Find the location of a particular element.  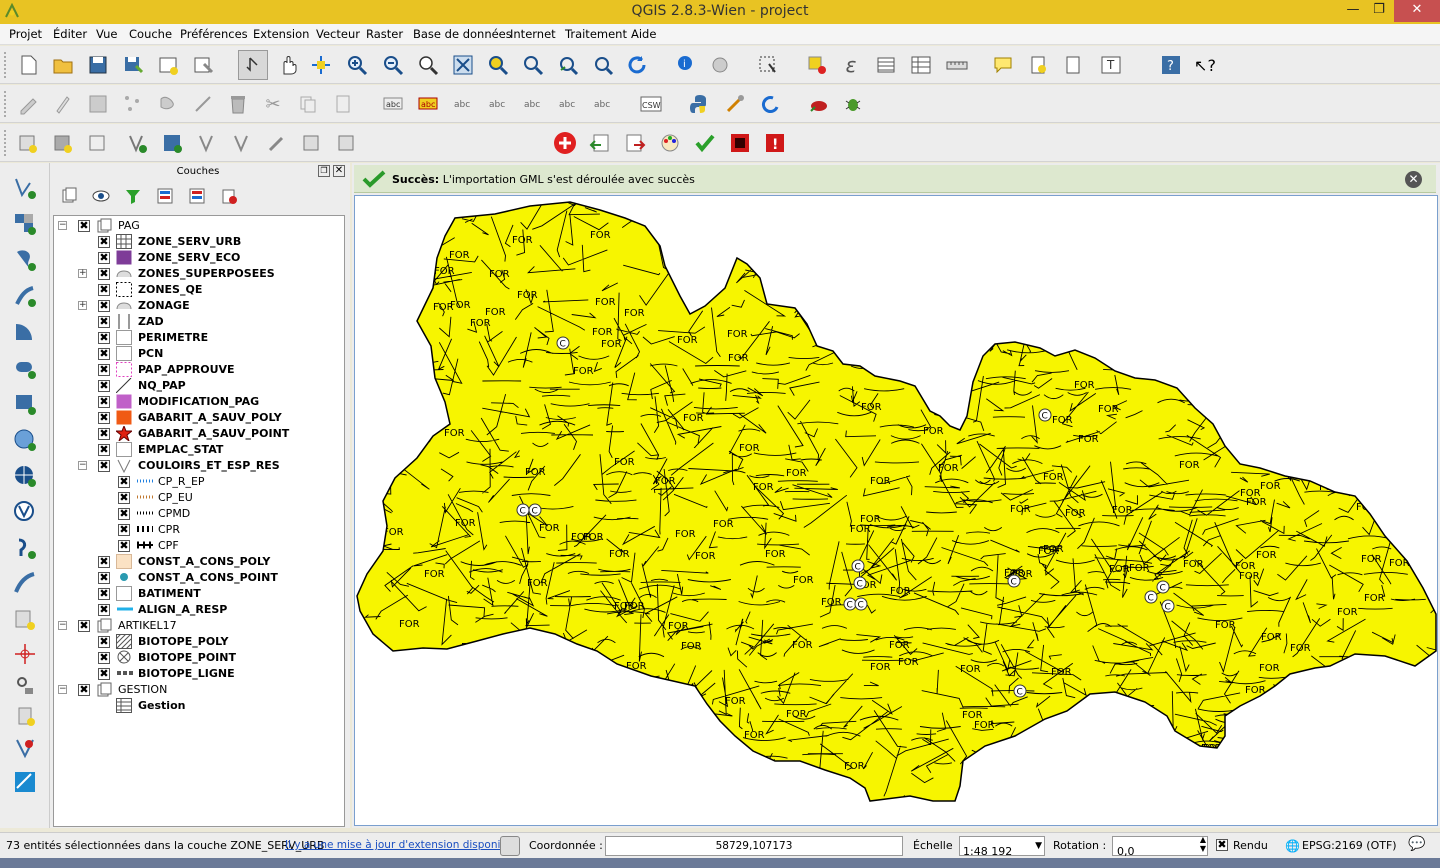

crs-button: EPSG:2169 (OTF) is located at coordinates (1349, 845).